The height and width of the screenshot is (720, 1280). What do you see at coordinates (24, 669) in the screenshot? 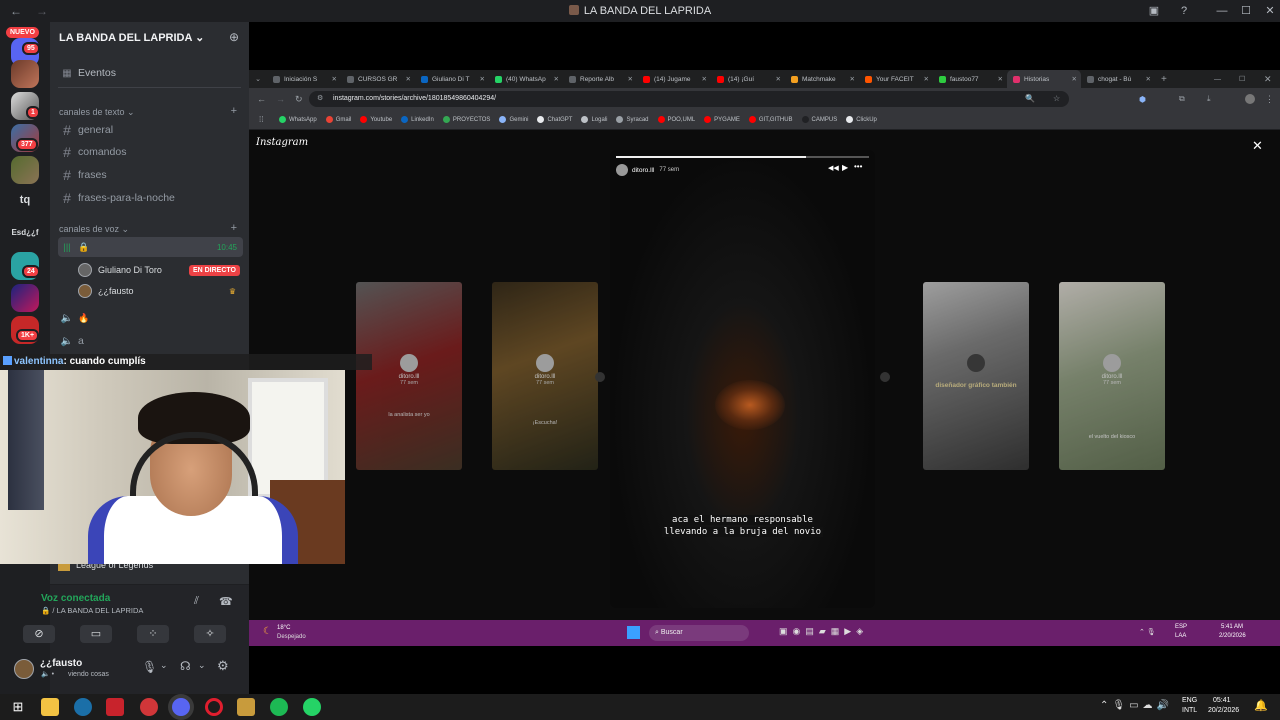
I see `user-avatar` at bounding box center [24, 669].